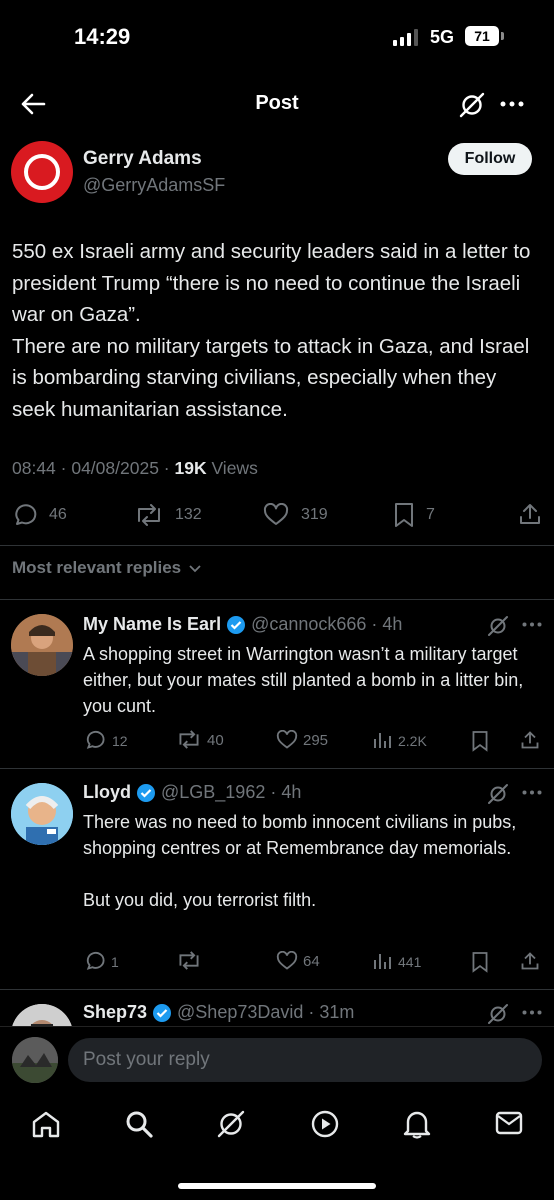  Describe the element at coordinates (277, 1186) in the screenshot. I see `home-indicator` at that location.